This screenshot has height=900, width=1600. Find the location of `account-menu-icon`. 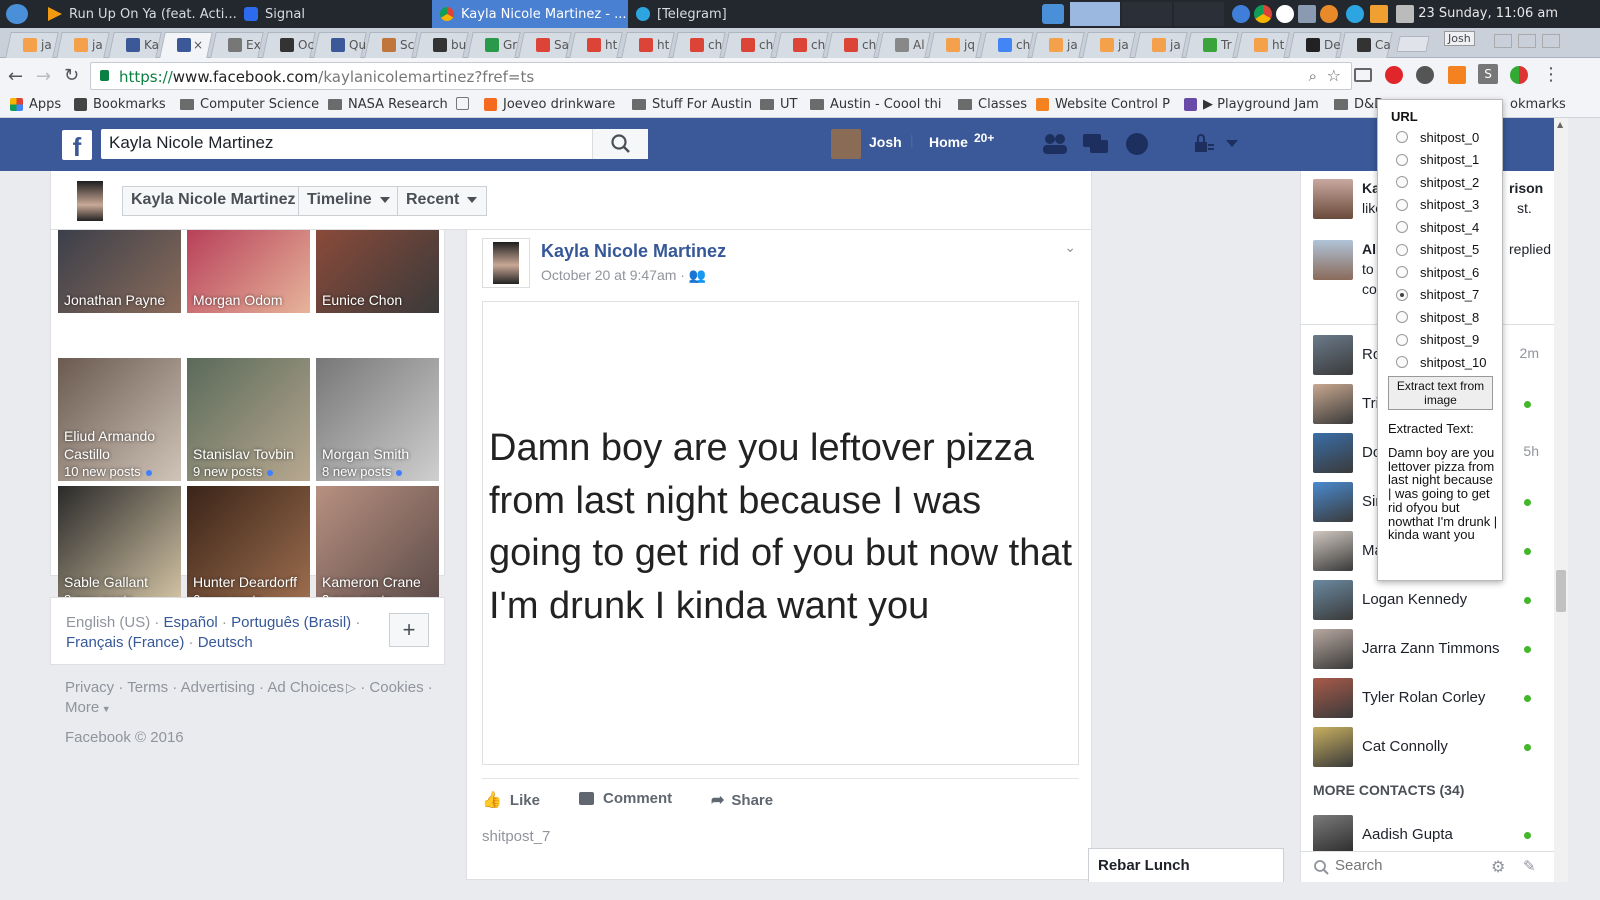

account-menu-icon is located at coordinates (1232, 143).